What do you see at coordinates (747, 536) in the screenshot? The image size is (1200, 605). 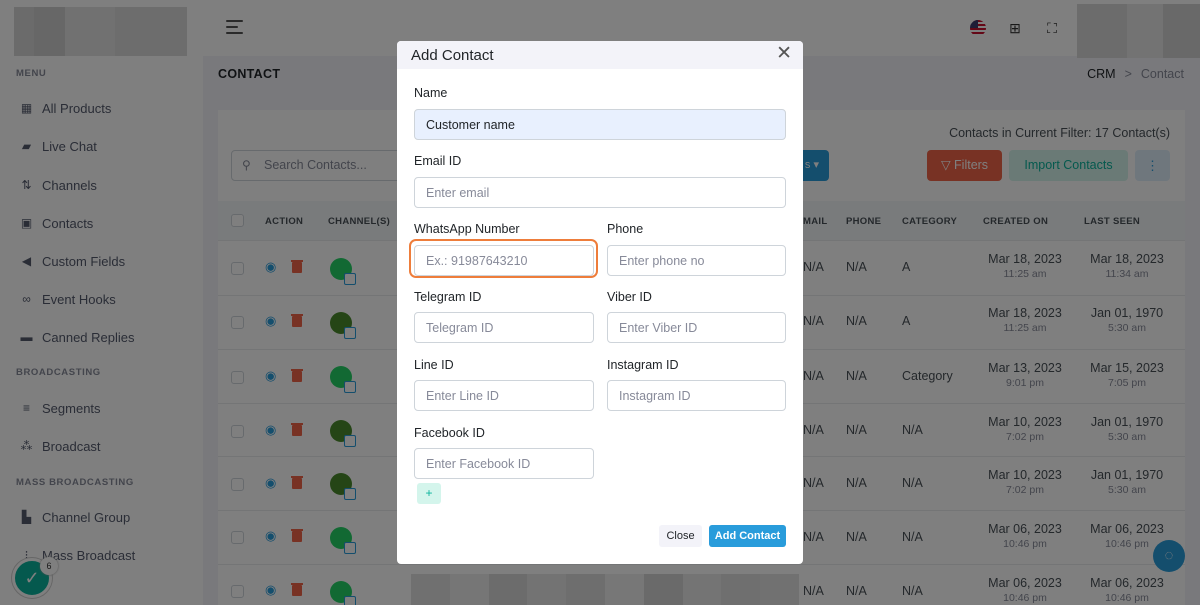 I see `add-contact-button: Add Contact` at bounding box center [747, 536].